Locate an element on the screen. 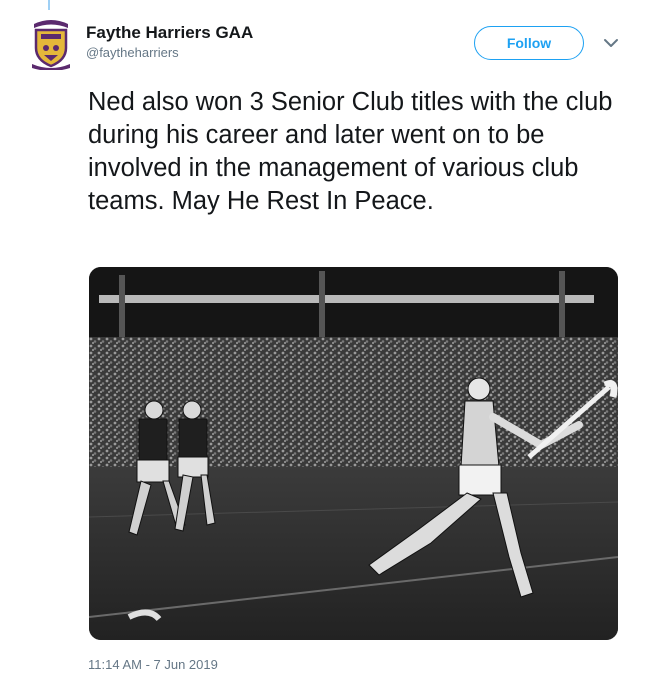 The height and width of the screenshot is (687, 650). club-crest-icon is located at coordinates (51, 45).